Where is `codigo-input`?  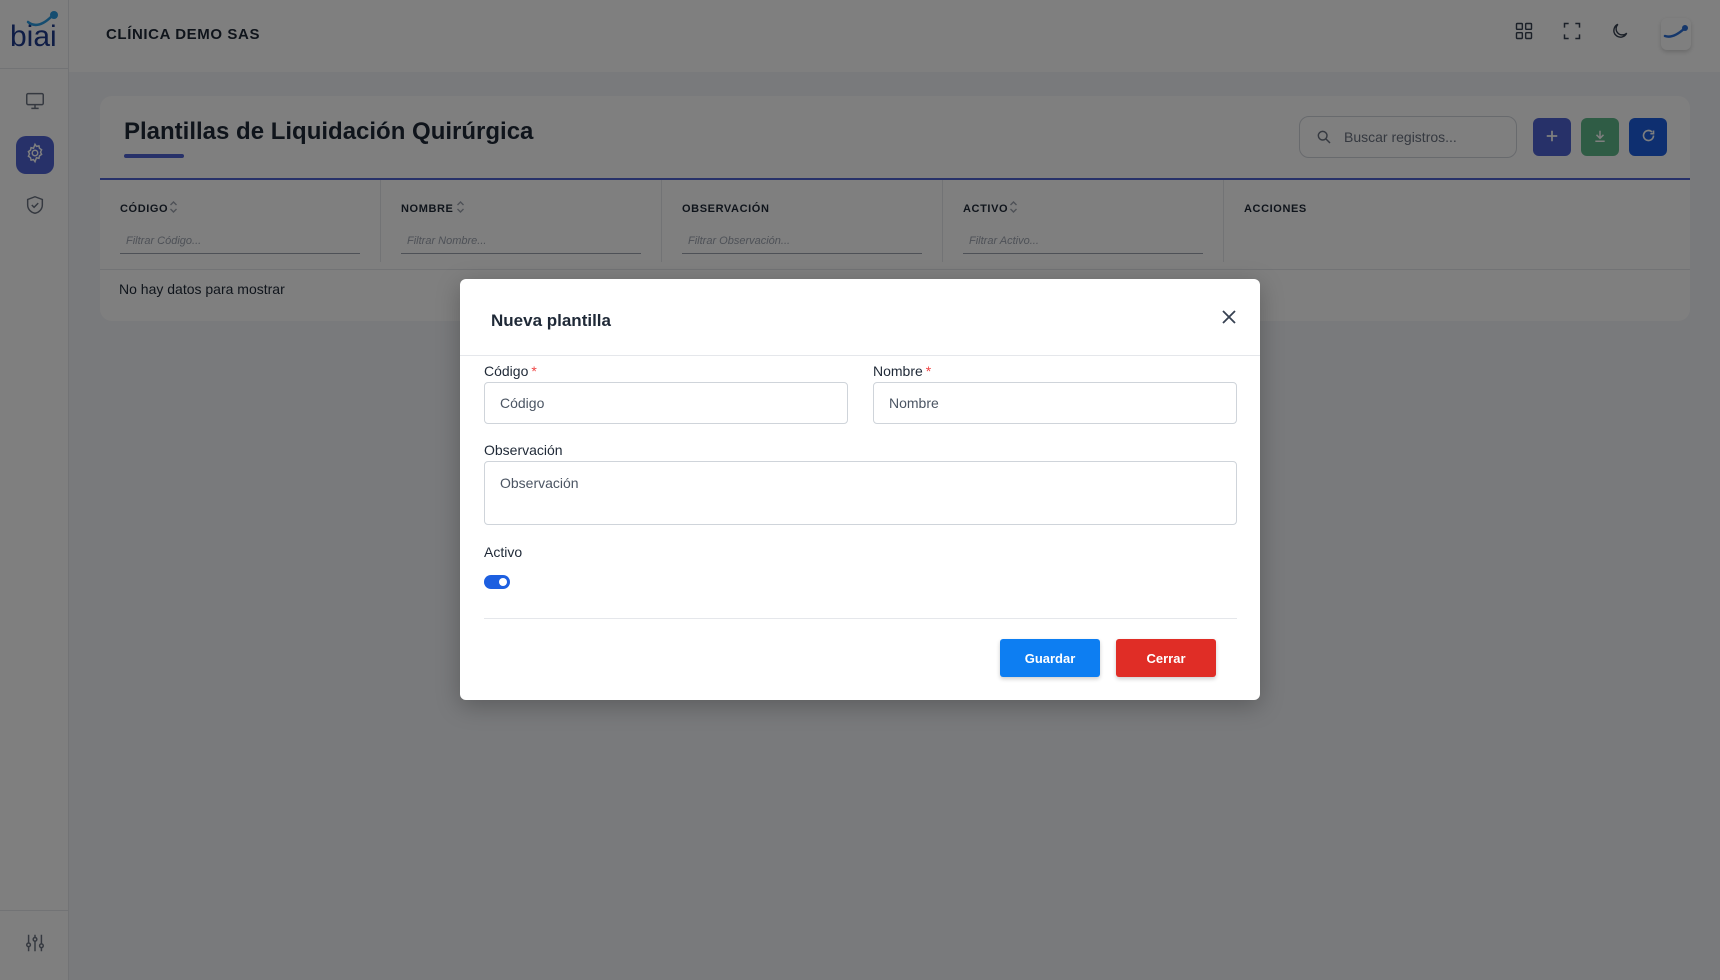
codigo-input is located at coordinates (666, 403).